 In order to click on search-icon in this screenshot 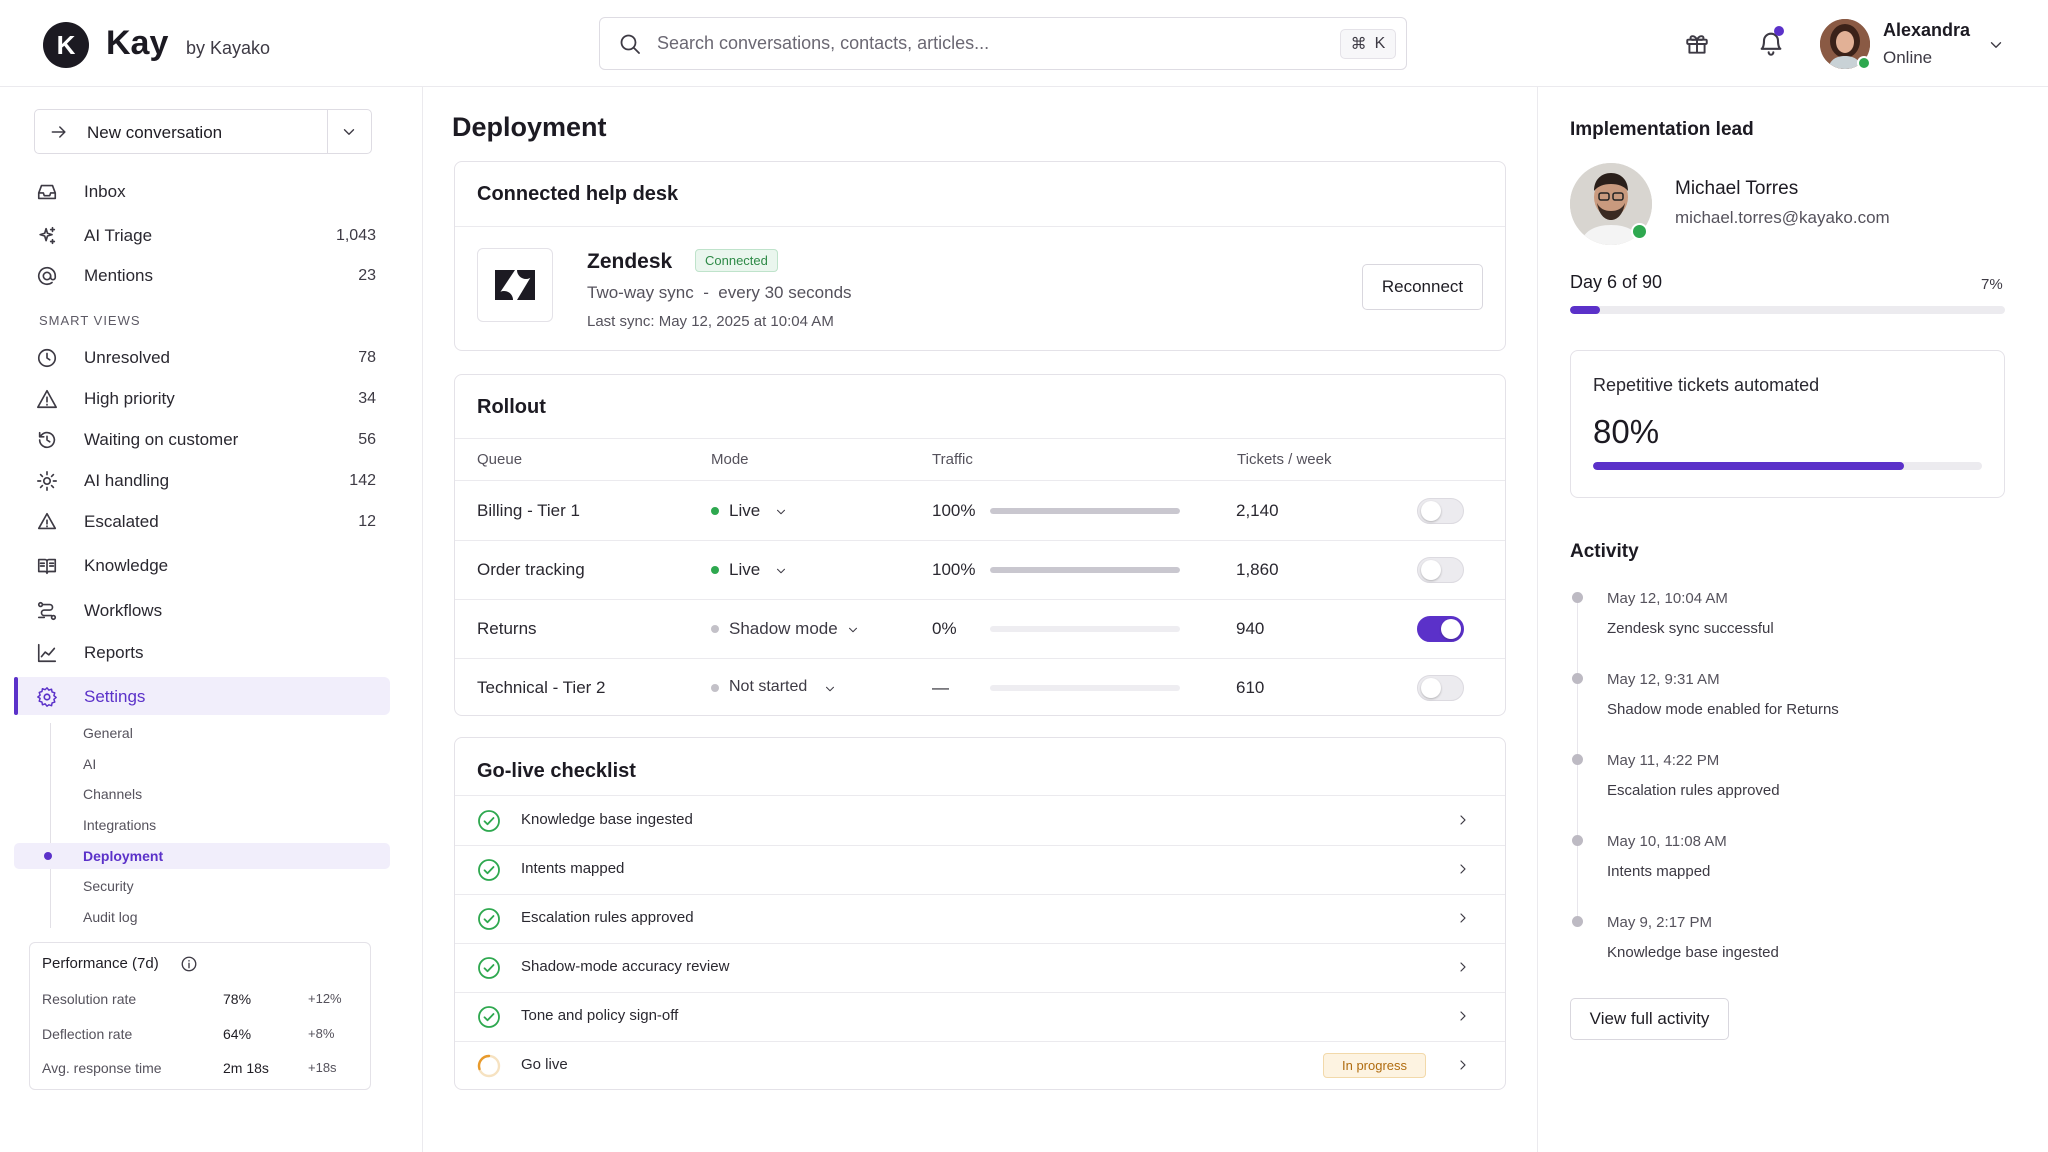, I will do `click(630, 44)`.